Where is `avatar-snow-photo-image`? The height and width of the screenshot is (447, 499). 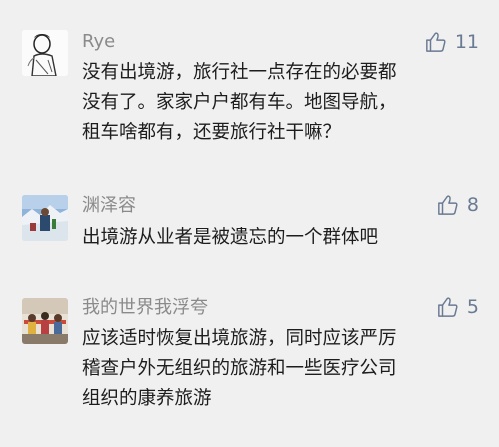
avatar-snow-photo-image is located at coordinates (45, 218).